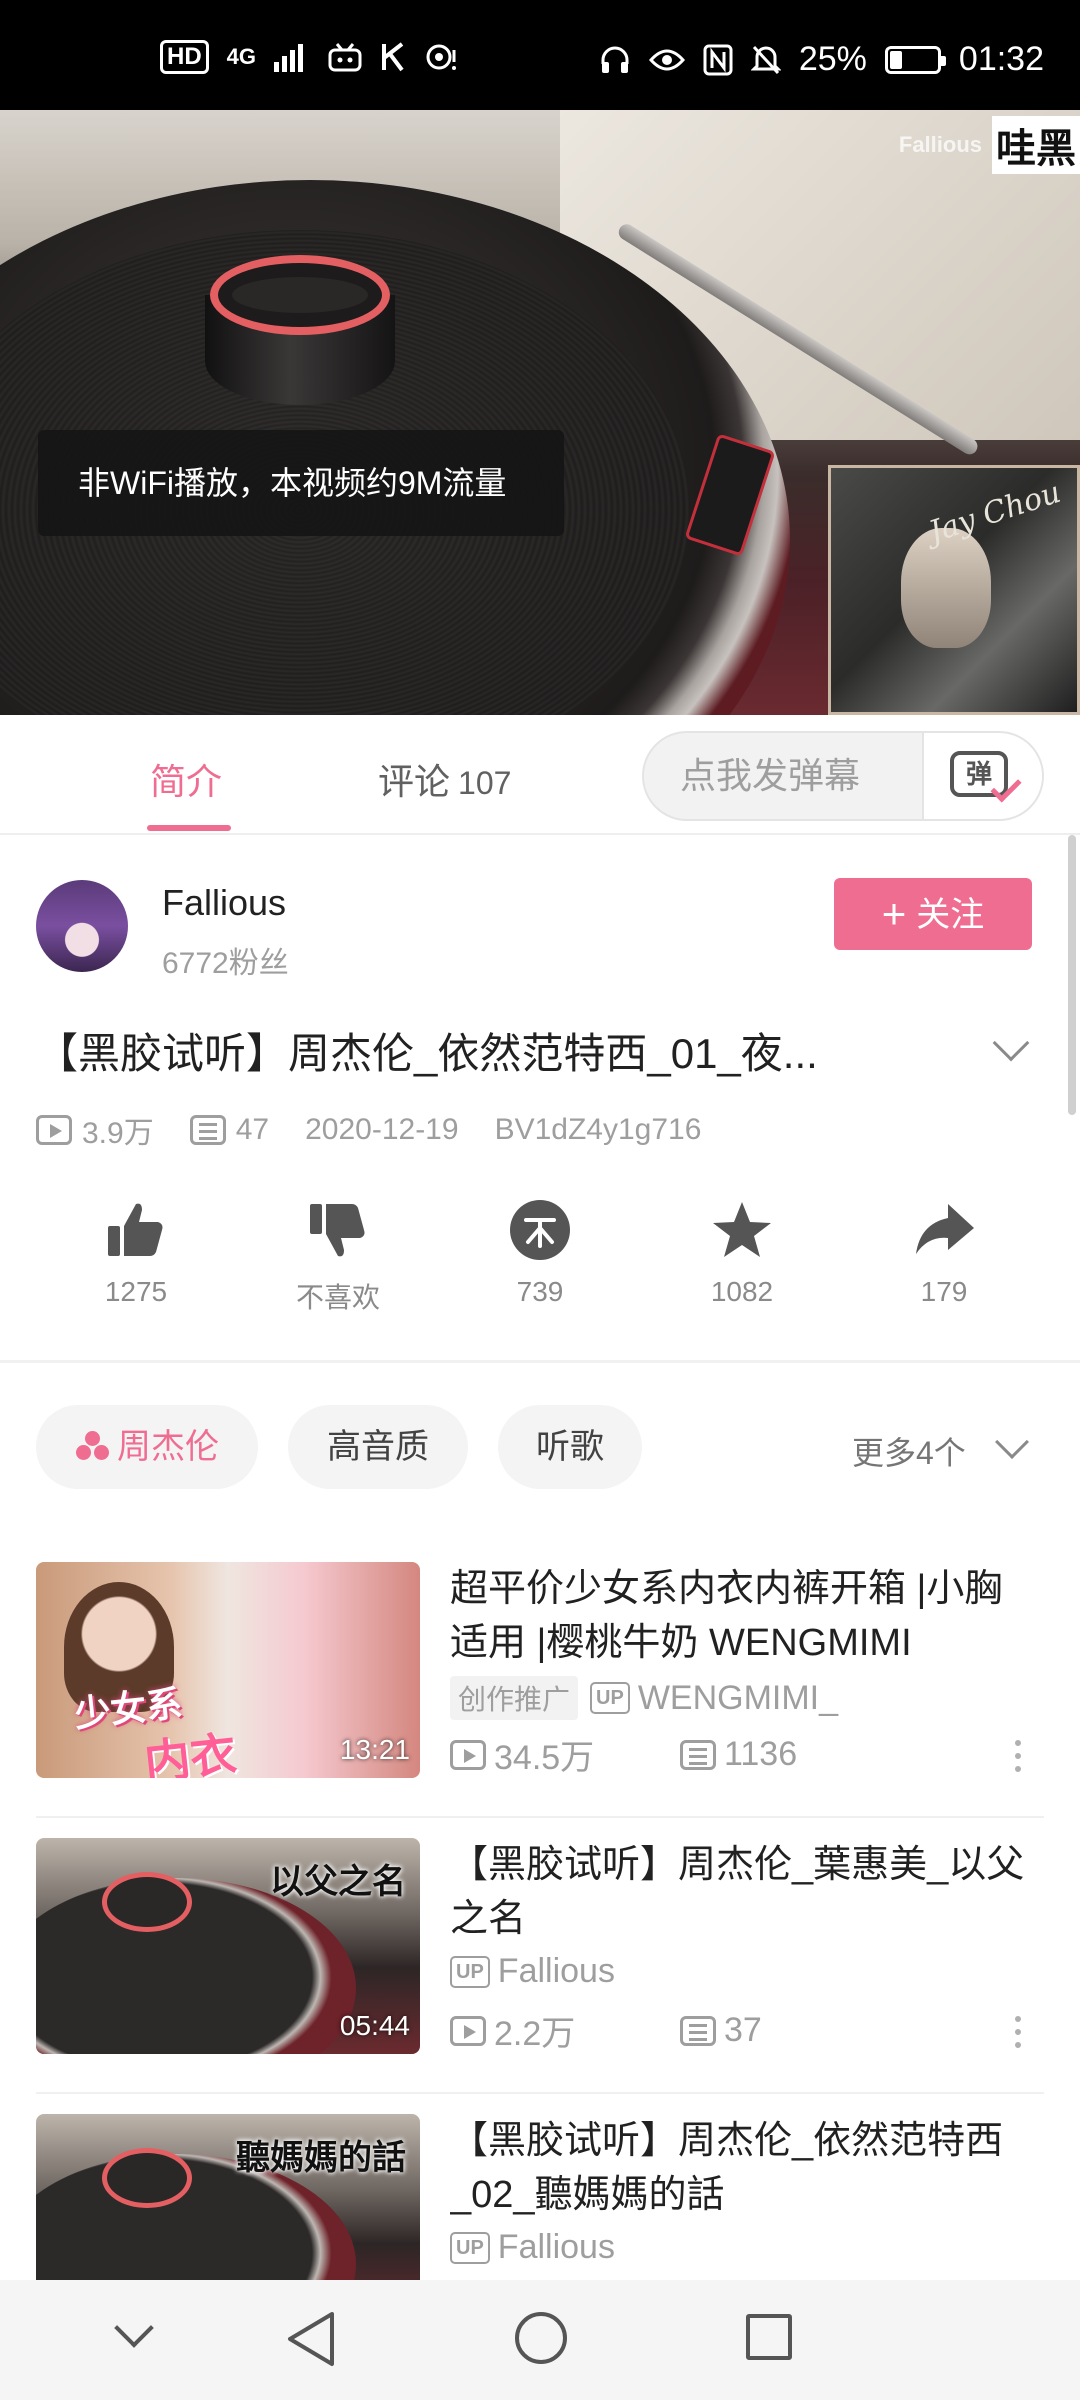  What do you see at coordinates (300, 330) in the screenshot?
I see `record-clamp` at bounding box center [300, 330].